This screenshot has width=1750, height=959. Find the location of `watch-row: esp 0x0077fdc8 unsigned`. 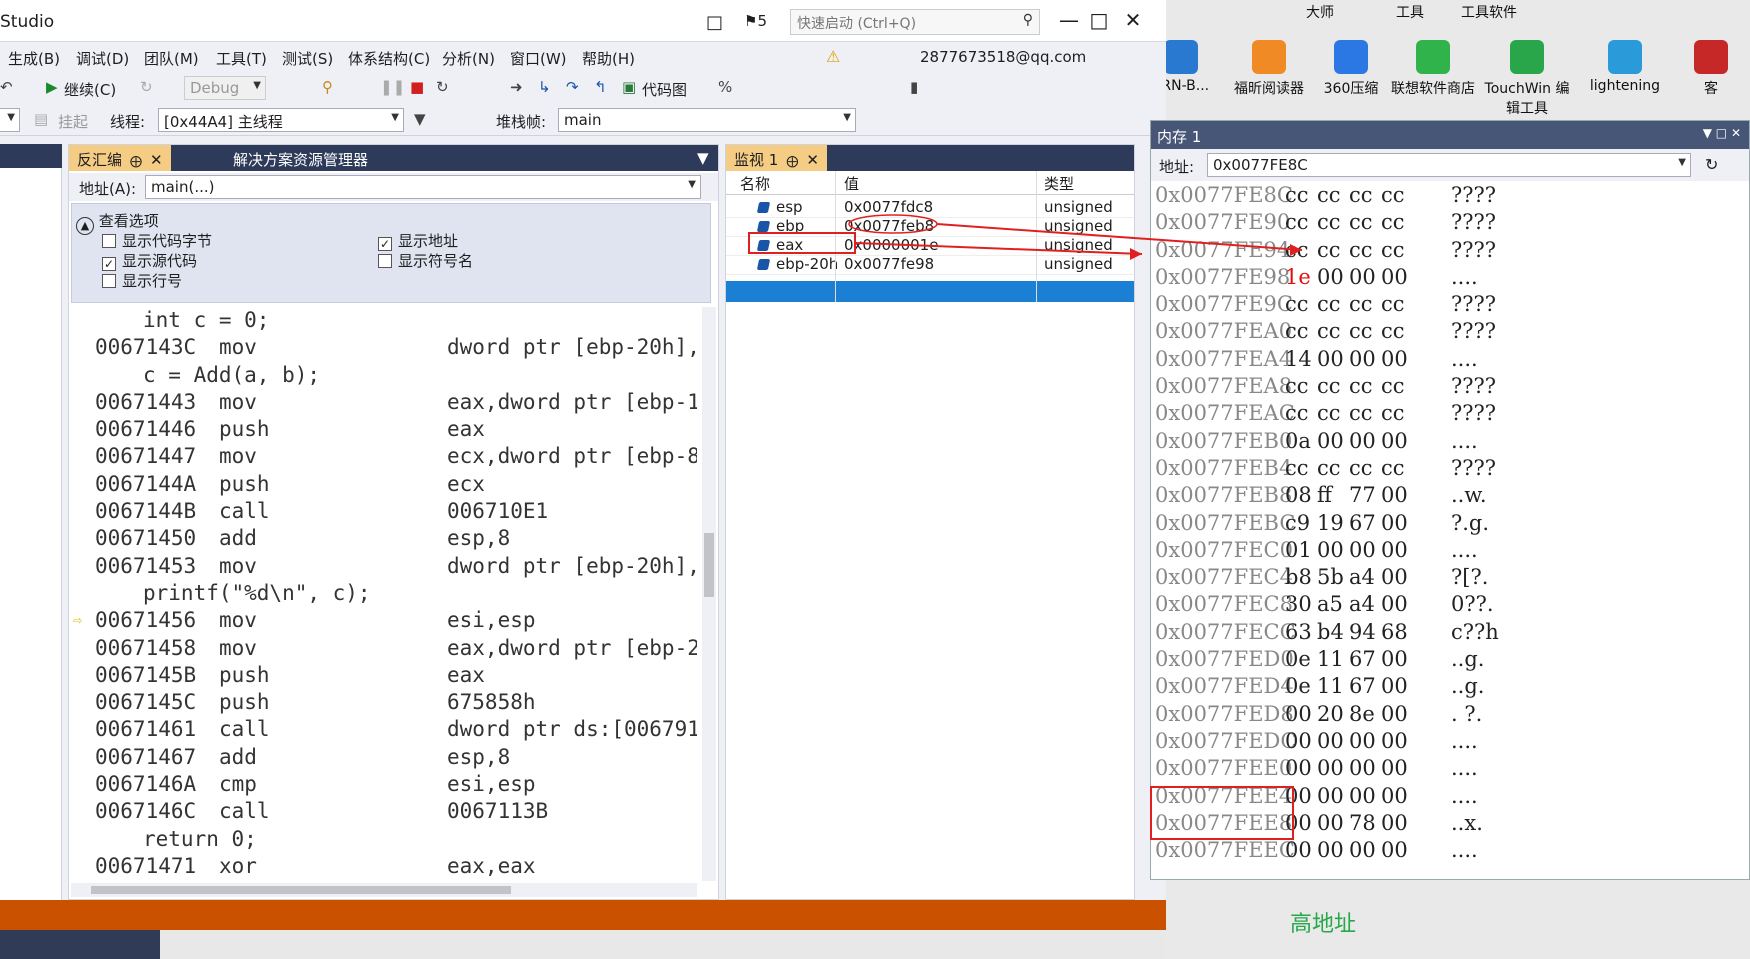

watch-row: esp 0x0077fdc8 unsigned is located at coordinates (930, 207).